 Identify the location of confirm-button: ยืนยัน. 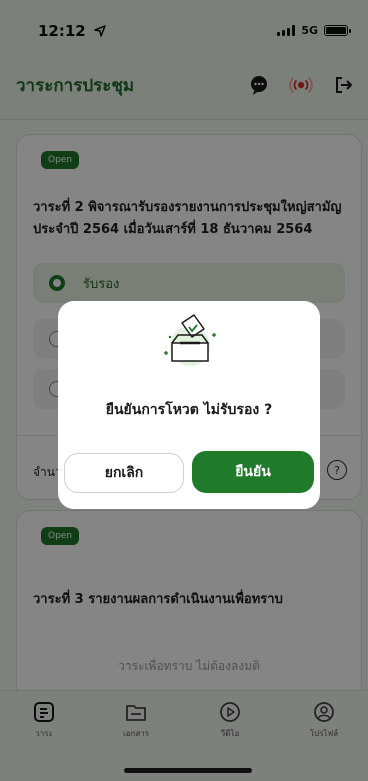
(253, 472).